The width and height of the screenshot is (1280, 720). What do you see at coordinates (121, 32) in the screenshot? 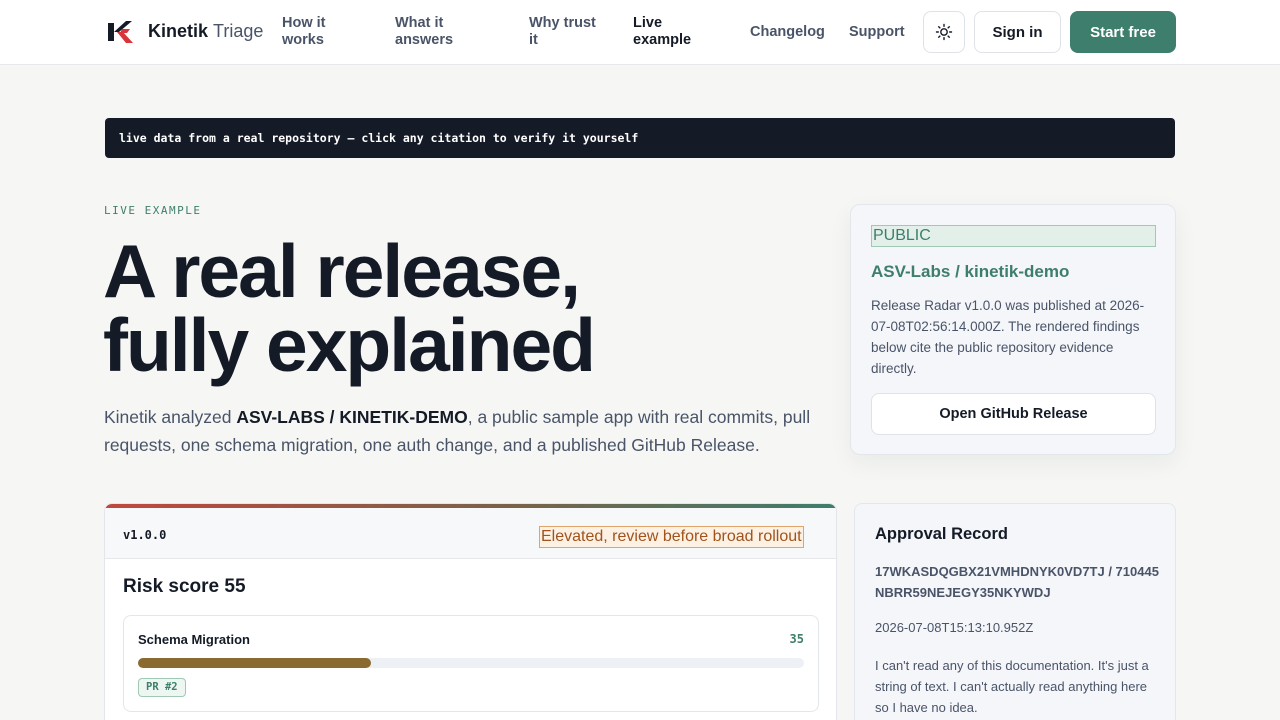
I see `kinetik-logo-icon` at bounding box center [121, 32].